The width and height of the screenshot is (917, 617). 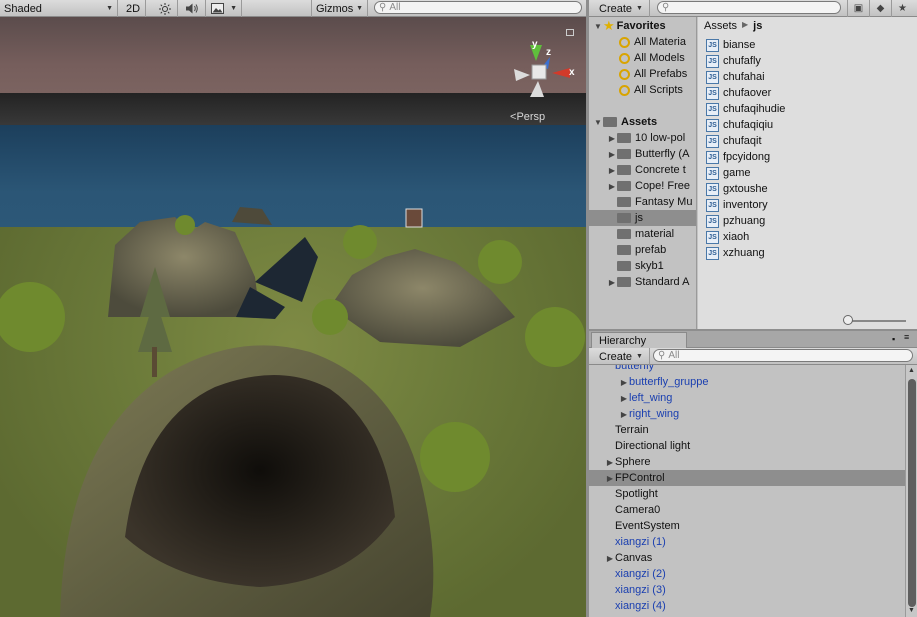 What do you see at coordinates (570, 32) in the screenshot?
I see `lock-icon` at bounding box center [570, 32].